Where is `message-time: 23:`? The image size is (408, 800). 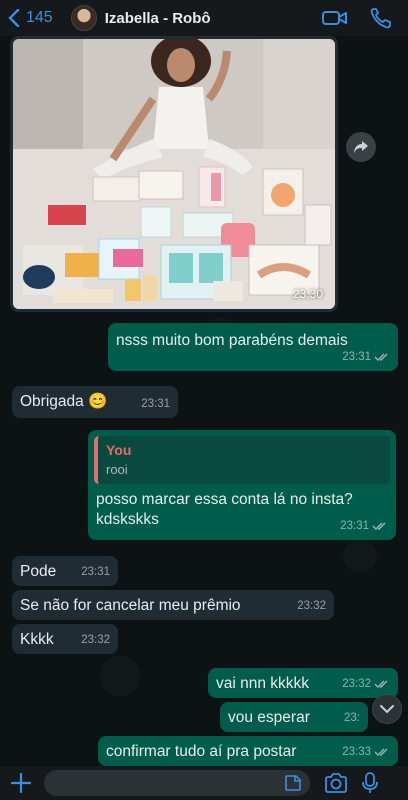
message-time: 23: is located at coordinates (352, 718).